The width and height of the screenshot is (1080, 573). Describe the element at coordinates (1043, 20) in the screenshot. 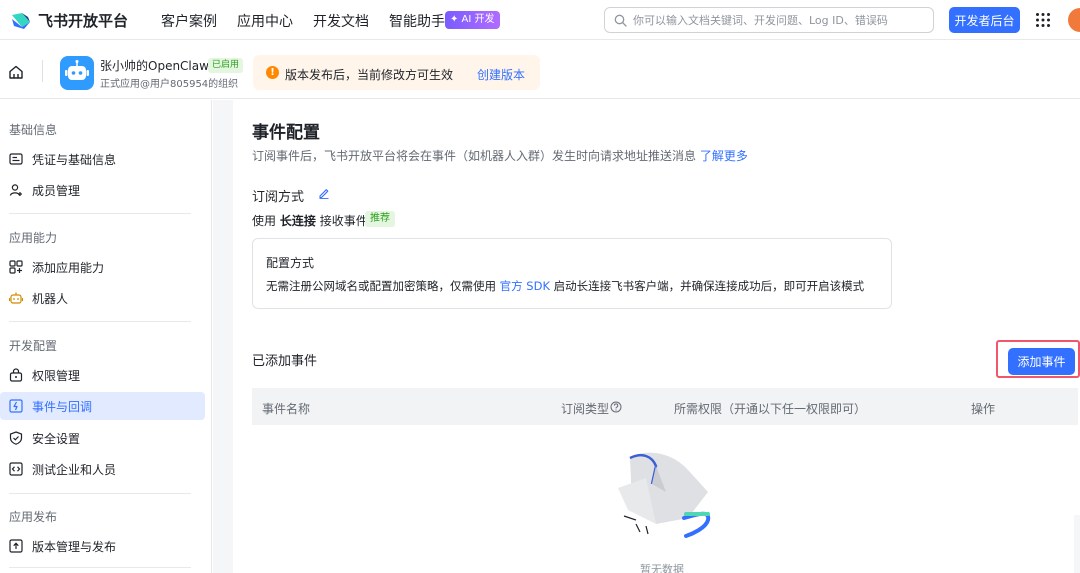

I see `app-grid-icon` at that location.